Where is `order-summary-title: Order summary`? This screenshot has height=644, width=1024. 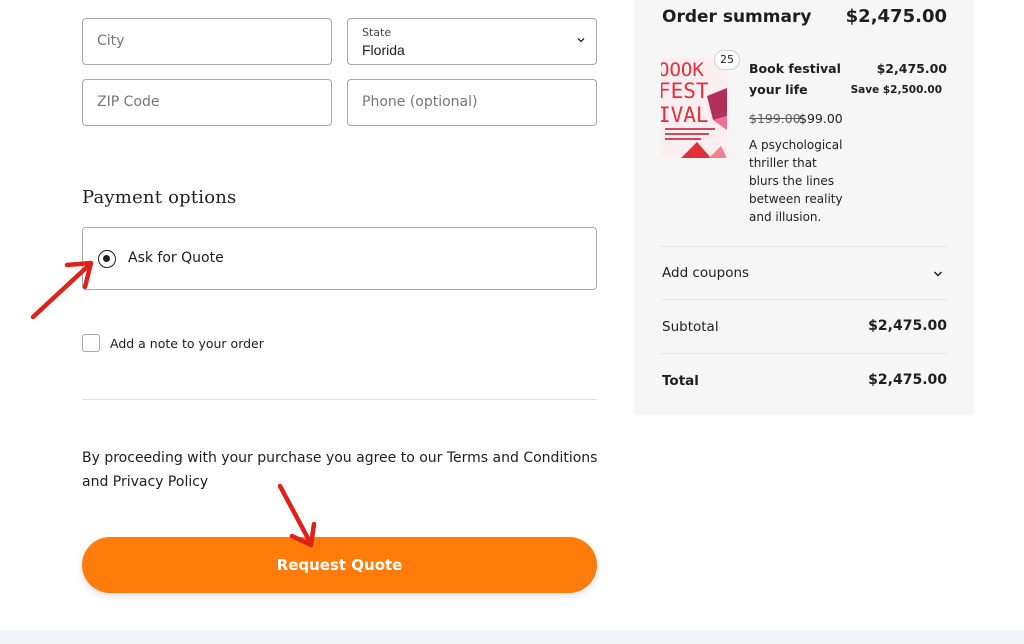
order-summary-title: Order summary is located at coordinates (737, 17).